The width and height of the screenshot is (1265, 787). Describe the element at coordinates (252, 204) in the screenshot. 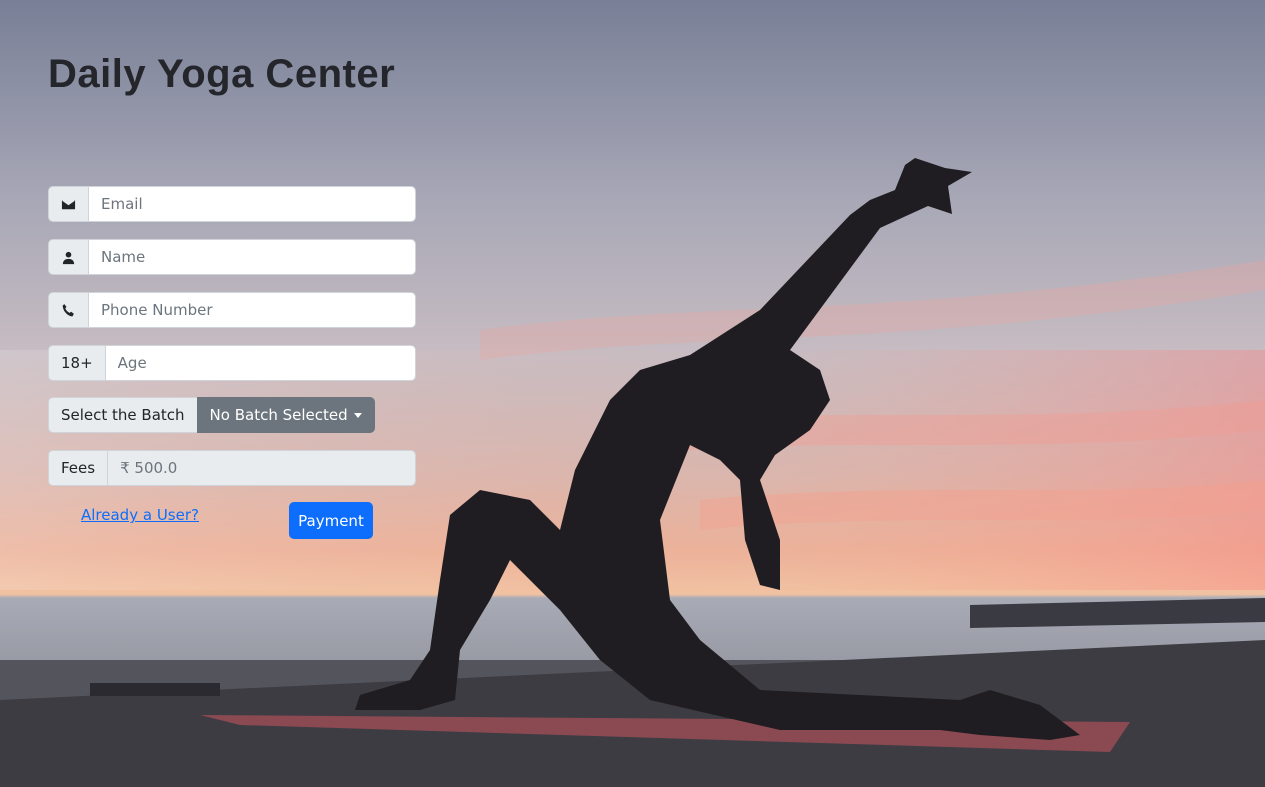

I see `email-input` at that location.